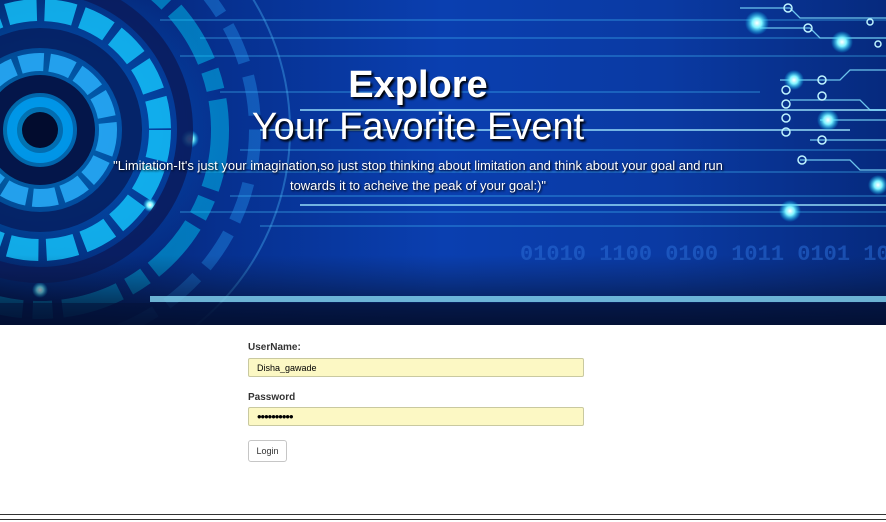  What do you see at coordinates (418, 127) in the screenshot?
I see `hero-title-event: Your Favorite Event` at bounding box center [418, 127].